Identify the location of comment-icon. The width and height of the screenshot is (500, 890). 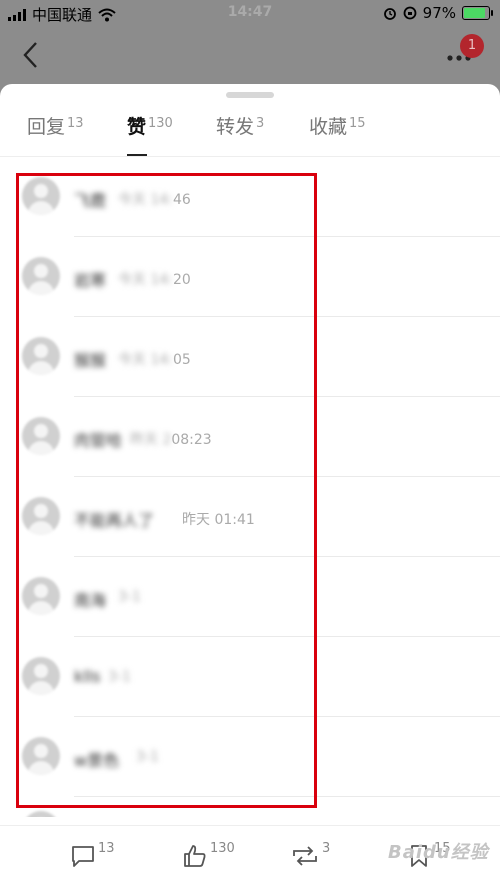
(83, 856).